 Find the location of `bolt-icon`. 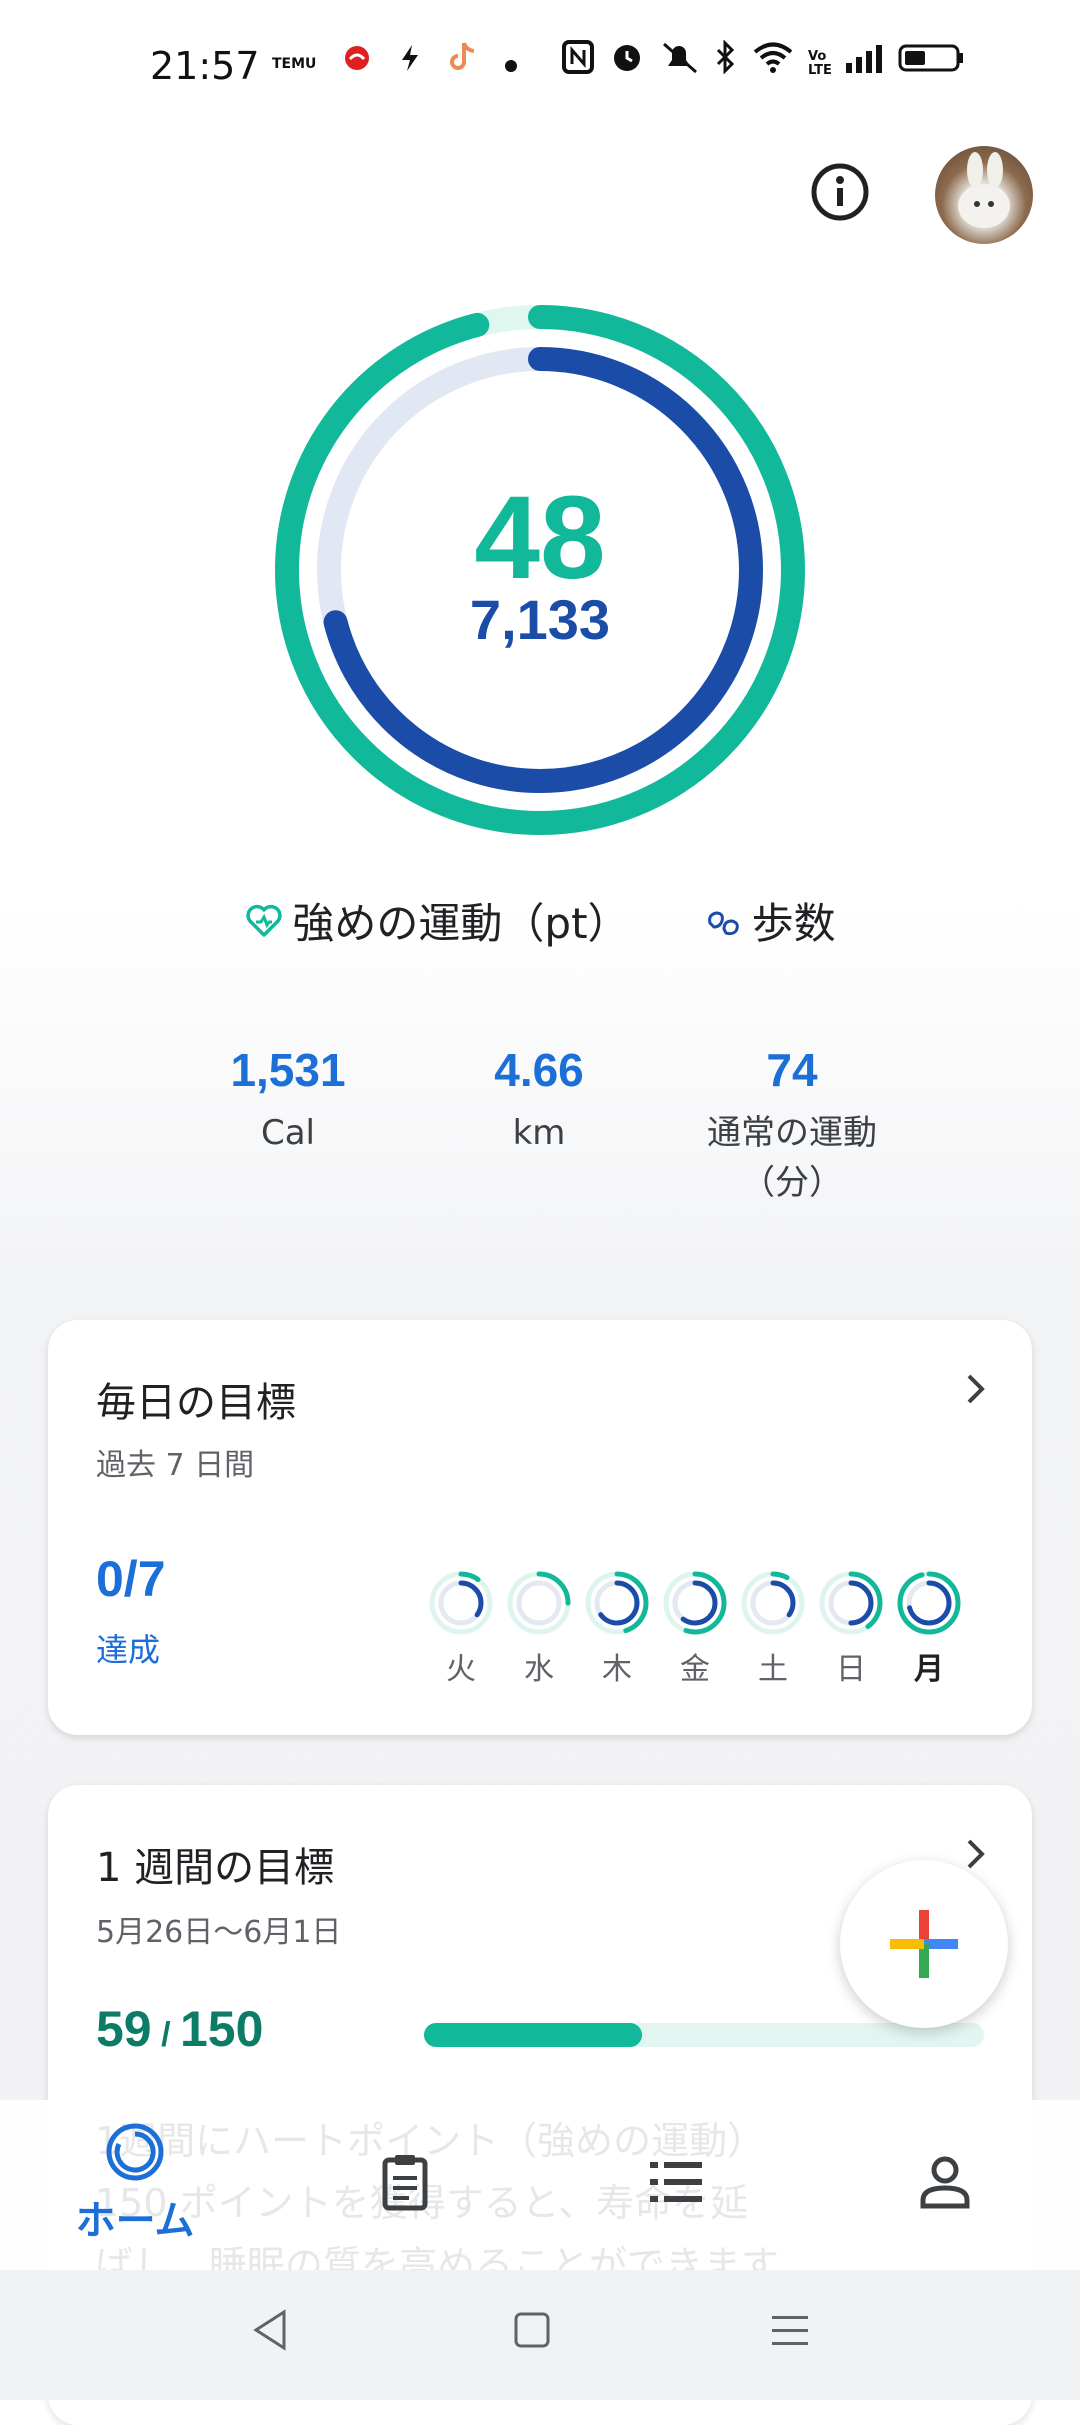

bolt-icon is located at coordinates (410, 64).